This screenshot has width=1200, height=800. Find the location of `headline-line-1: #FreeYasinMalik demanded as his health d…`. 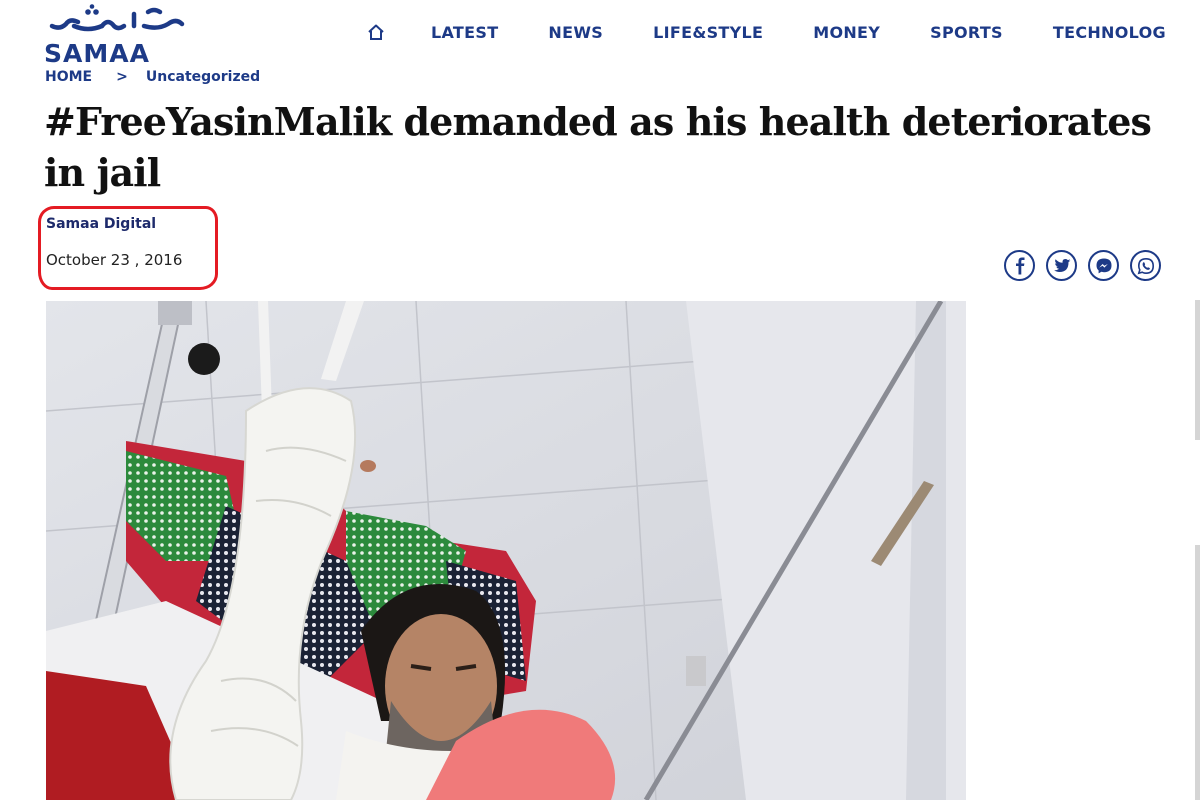

headline-line-1: #FreeYasinMalik demanded as his health d… is located at coordinates (598, 121).